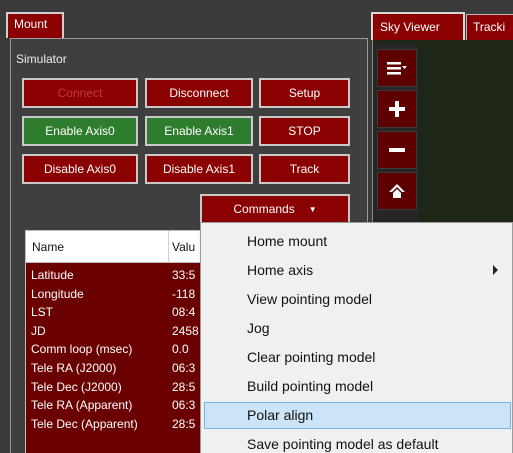  I want to click on disconnect-button: Disconnect, so click(199, 93).